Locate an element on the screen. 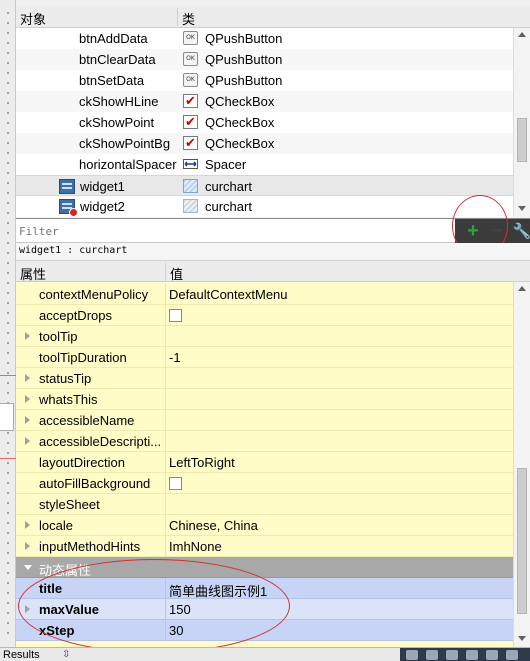 This screenshot has width=530, height=661. tray-settings-icon is located at coordinates (492, 655).